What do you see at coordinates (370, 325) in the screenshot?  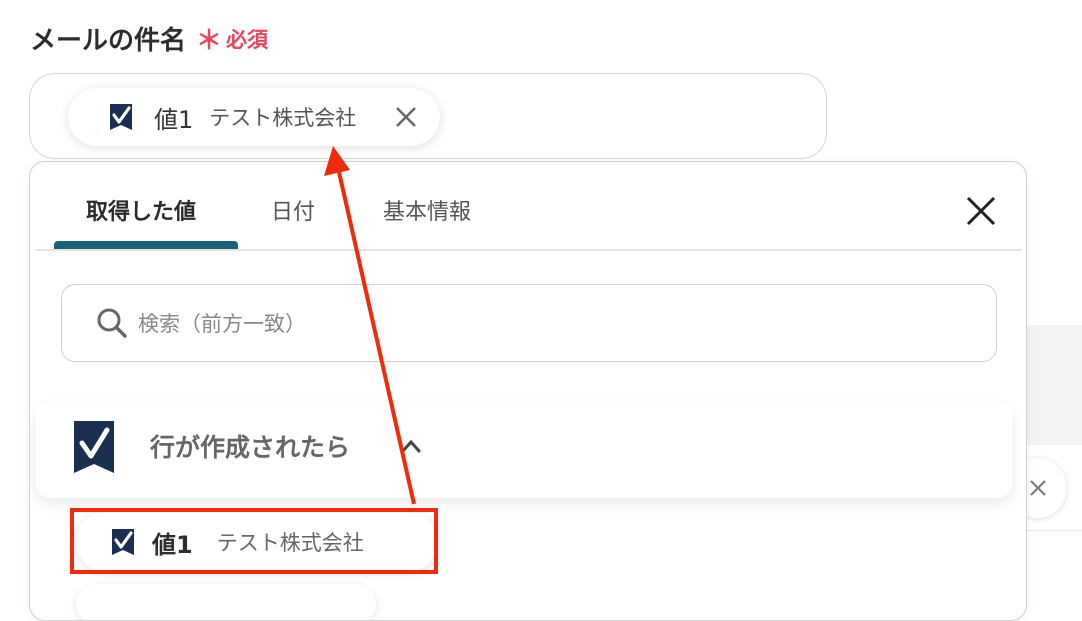 I see `annotation-arrow` at bounding box center [370, 325].